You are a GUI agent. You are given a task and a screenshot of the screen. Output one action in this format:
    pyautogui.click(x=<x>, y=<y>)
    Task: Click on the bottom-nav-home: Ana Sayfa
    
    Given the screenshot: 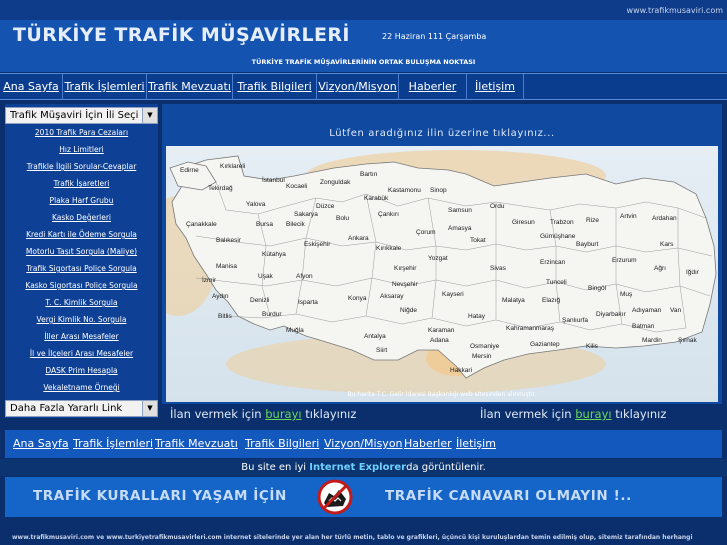 What is the action you would take?
    pyautogui.click(x=41, y=443)
    